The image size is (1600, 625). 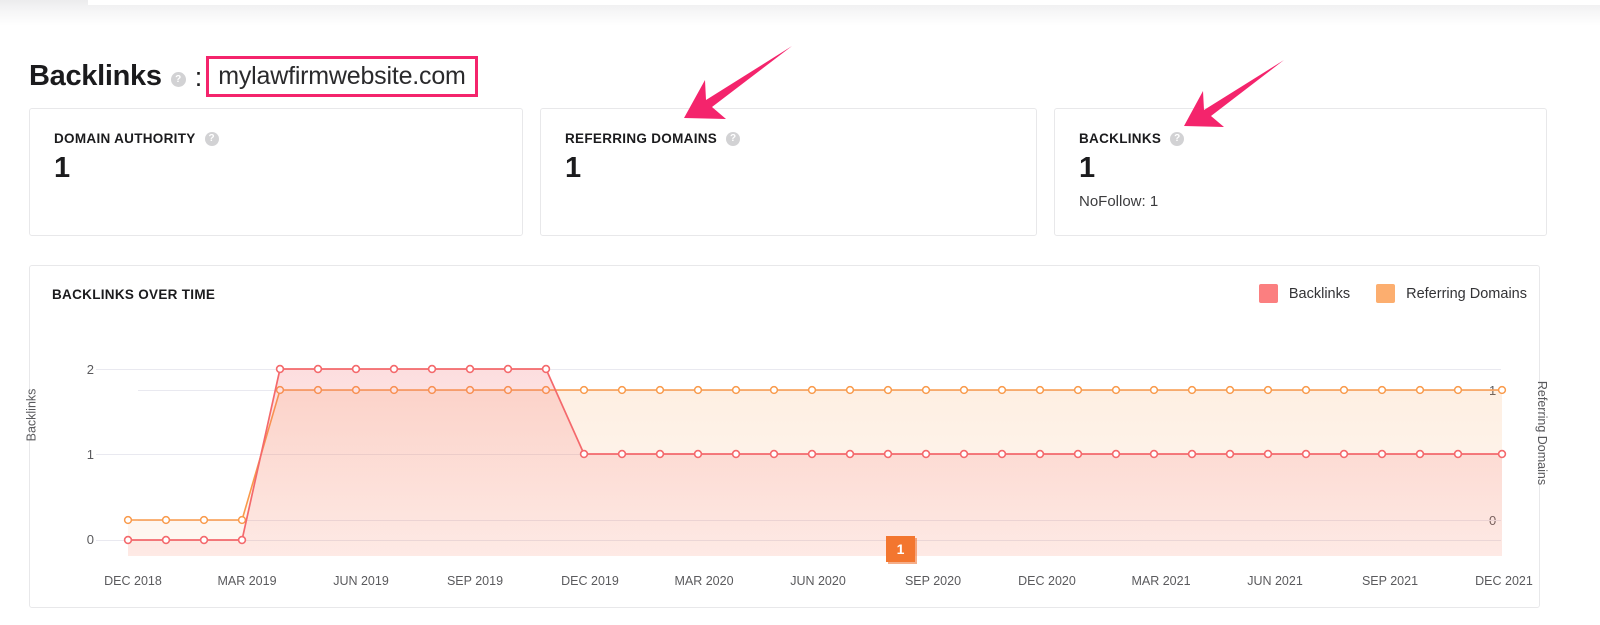 What do you see at coordinates (900, 549) in the screenshot?
I see `x-axis-marker-badge: 1` at bounding box center [900, 549].